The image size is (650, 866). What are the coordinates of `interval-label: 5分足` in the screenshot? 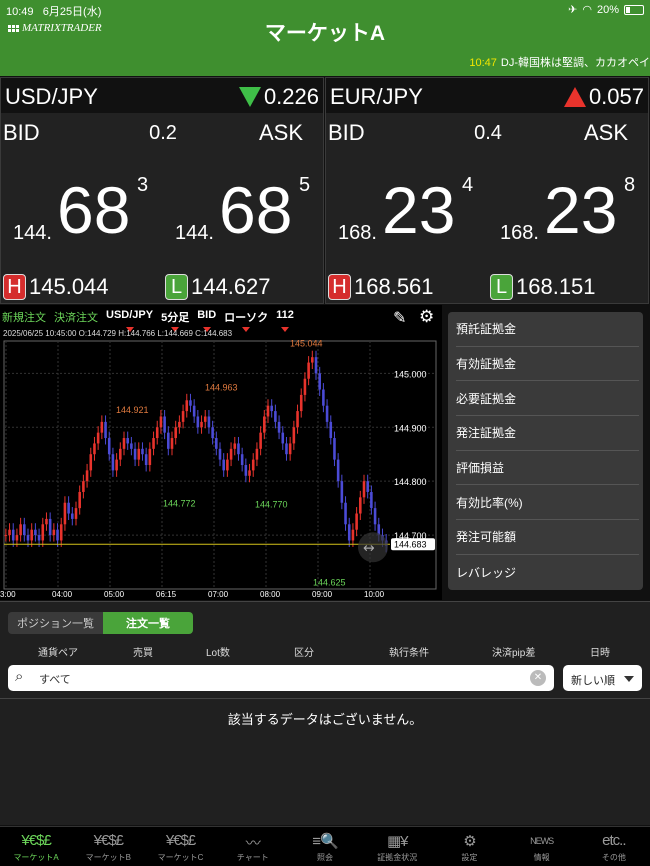 It's located at (175, 318).